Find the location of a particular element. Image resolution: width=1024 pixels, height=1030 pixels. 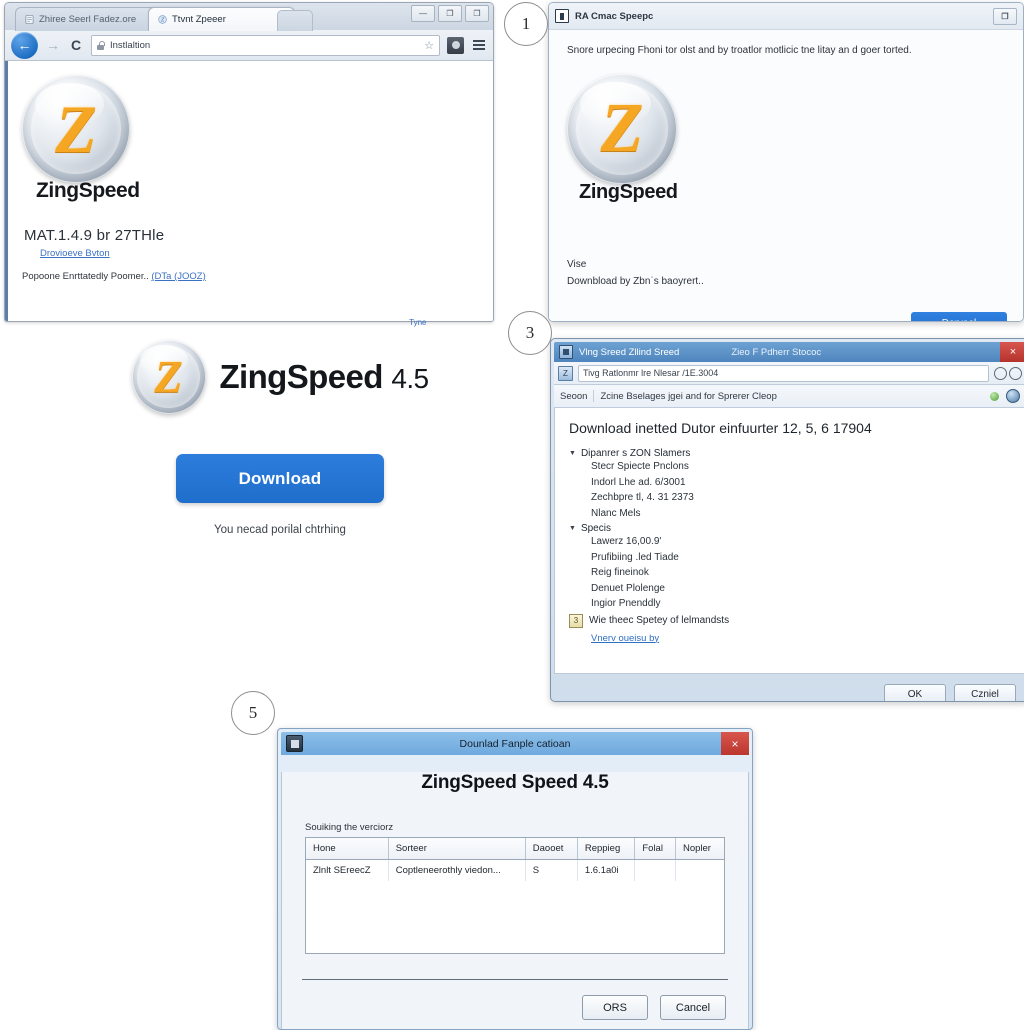

minimize-button: ❐ is located at coordinates (1005, 16).